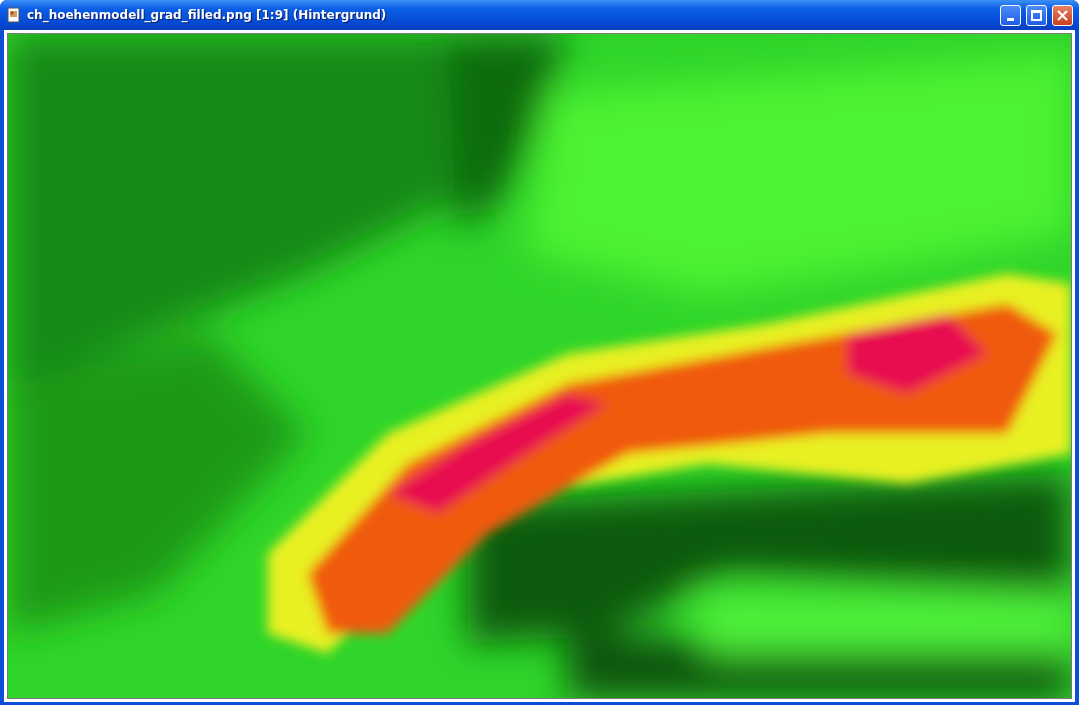 Image resolution: width=1079 pixels, height=705 pixels. What do you see at coordinates (14, 15) in the screenshot?
I see `image-file-icon` at bounding box center [14, 15].